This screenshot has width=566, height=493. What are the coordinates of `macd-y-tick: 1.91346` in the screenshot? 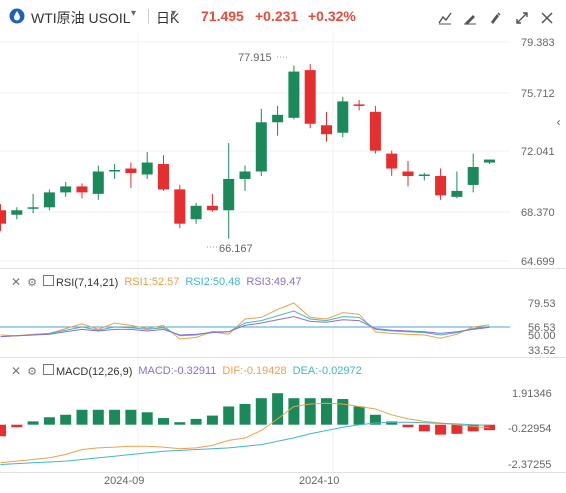 It's located at (532, 394).